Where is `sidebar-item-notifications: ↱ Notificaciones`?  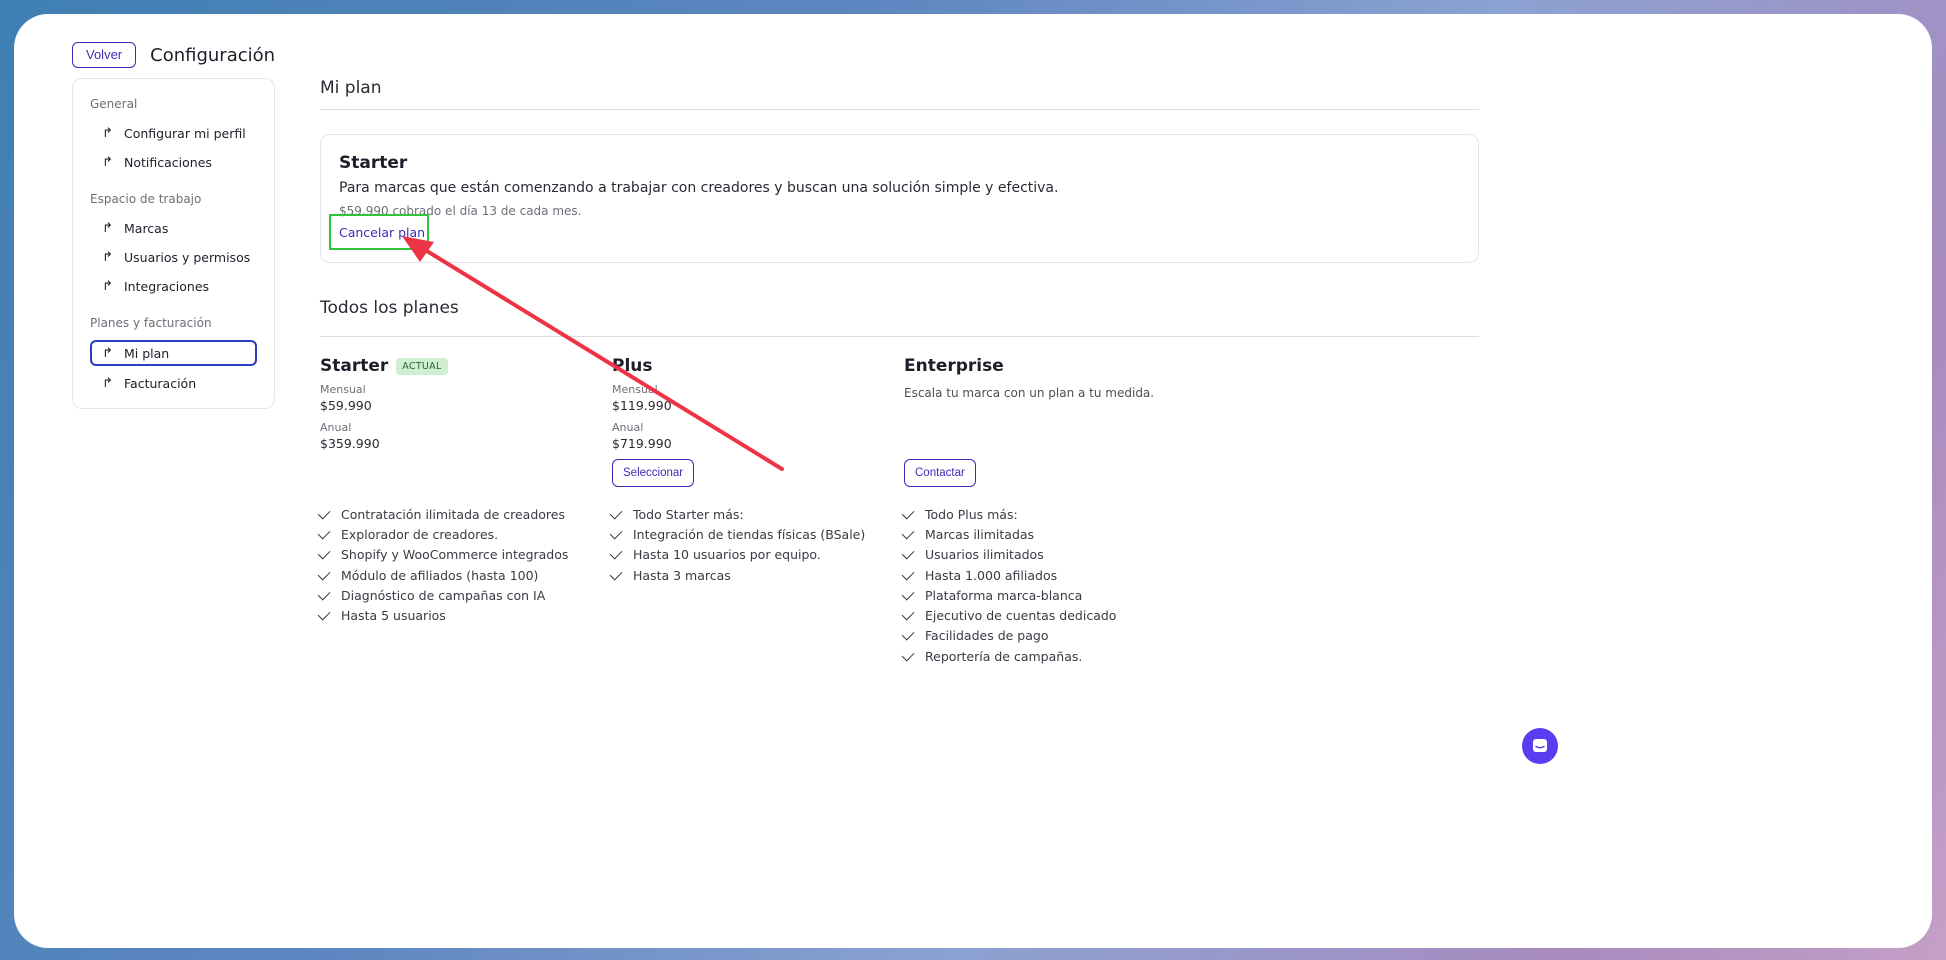
sidebar-item-notifications: ↱ Notificaciones is located at coordinates (173, 162).